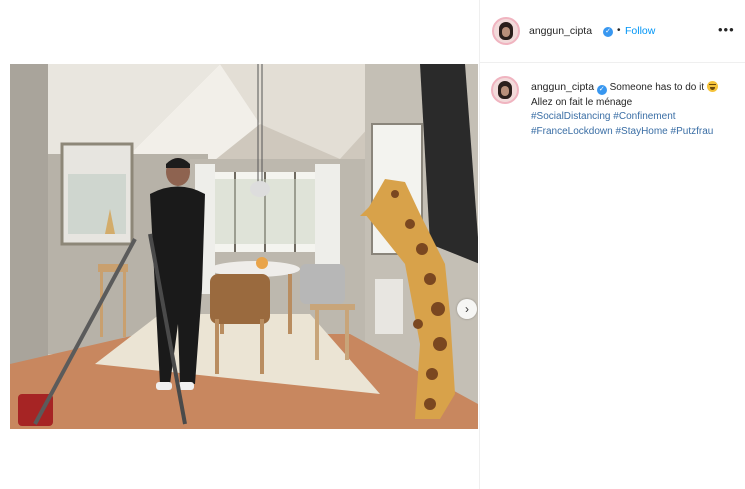  I want to click on chevron-right-icon: ›, so click(467, 309).